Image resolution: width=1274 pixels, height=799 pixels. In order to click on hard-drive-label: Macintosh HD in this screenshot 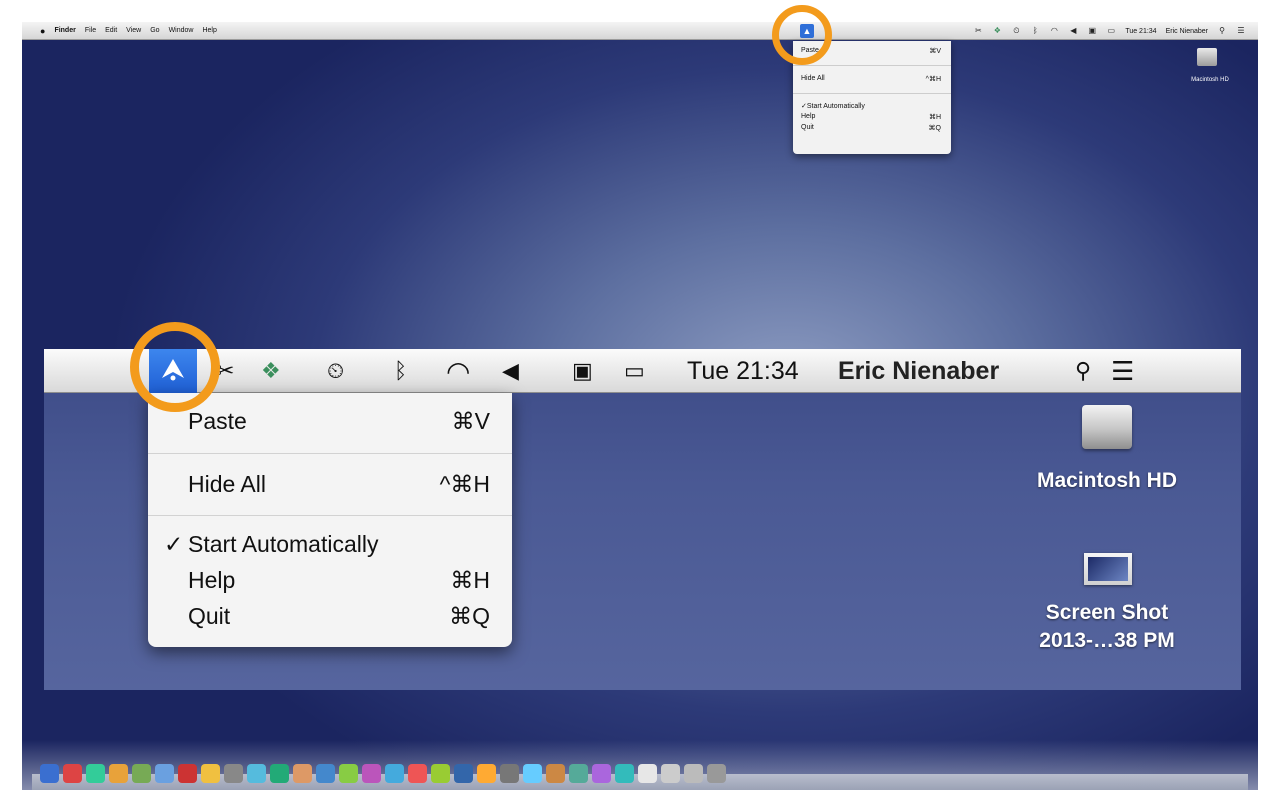, I will do `click(1210, 80)`.